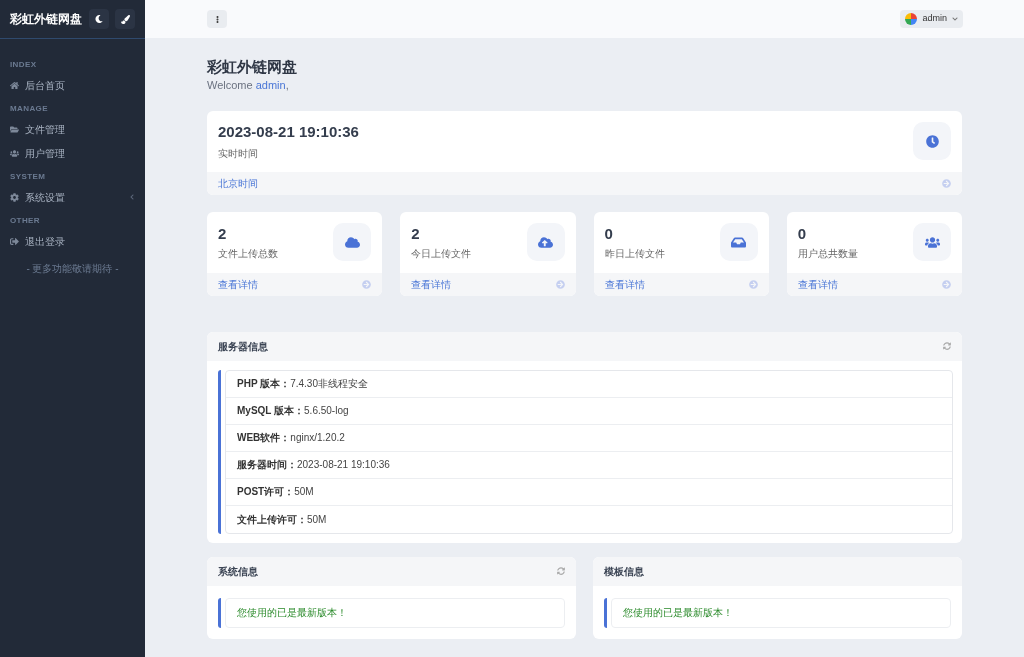 The height and width of the screenshot is (657, 1024). What do you see at coordinates (931, 19) in the screenshot?
I see `user-menu-button: admin` at bounding box center [931, 19].